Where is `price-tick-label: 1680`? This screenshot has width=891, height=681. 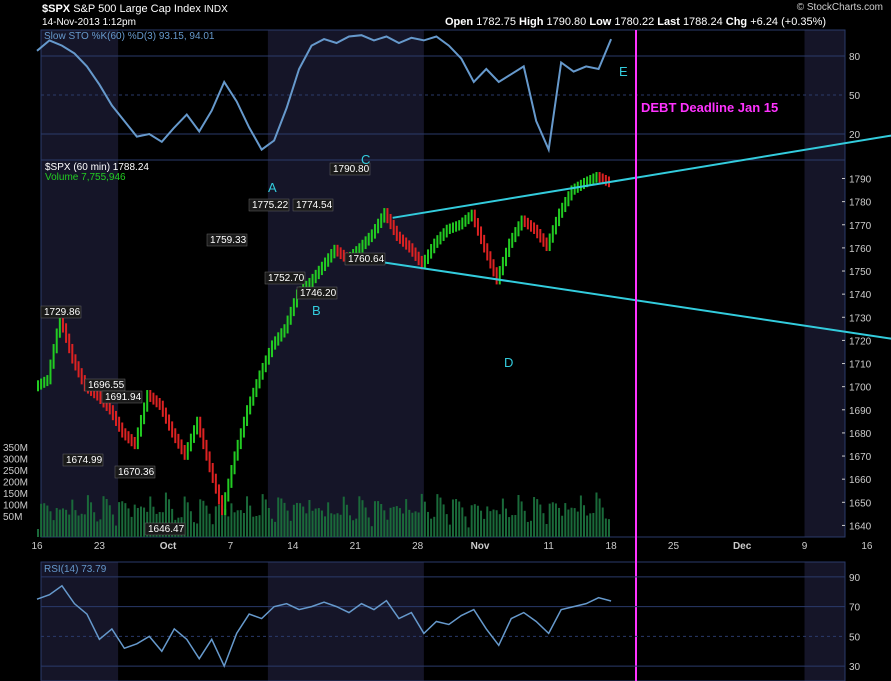
price-tick-label: 1680 is located at coordinates (860, 434).